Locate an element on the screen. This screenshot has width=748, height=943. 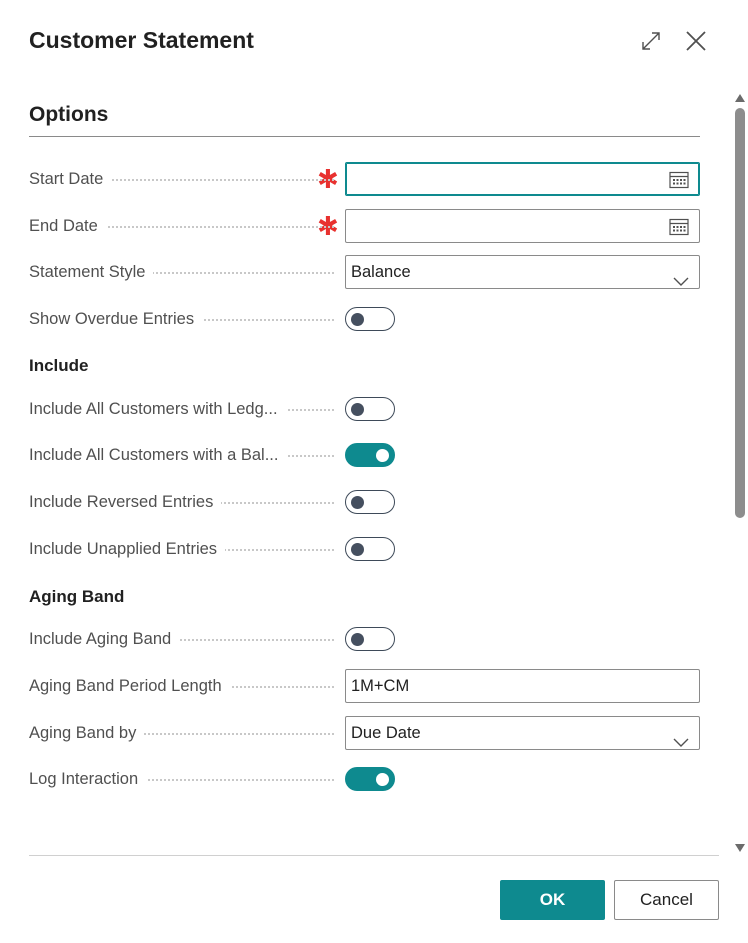
aging-by-row: Aging Band by Due Date is located at coordinates (364, 733).